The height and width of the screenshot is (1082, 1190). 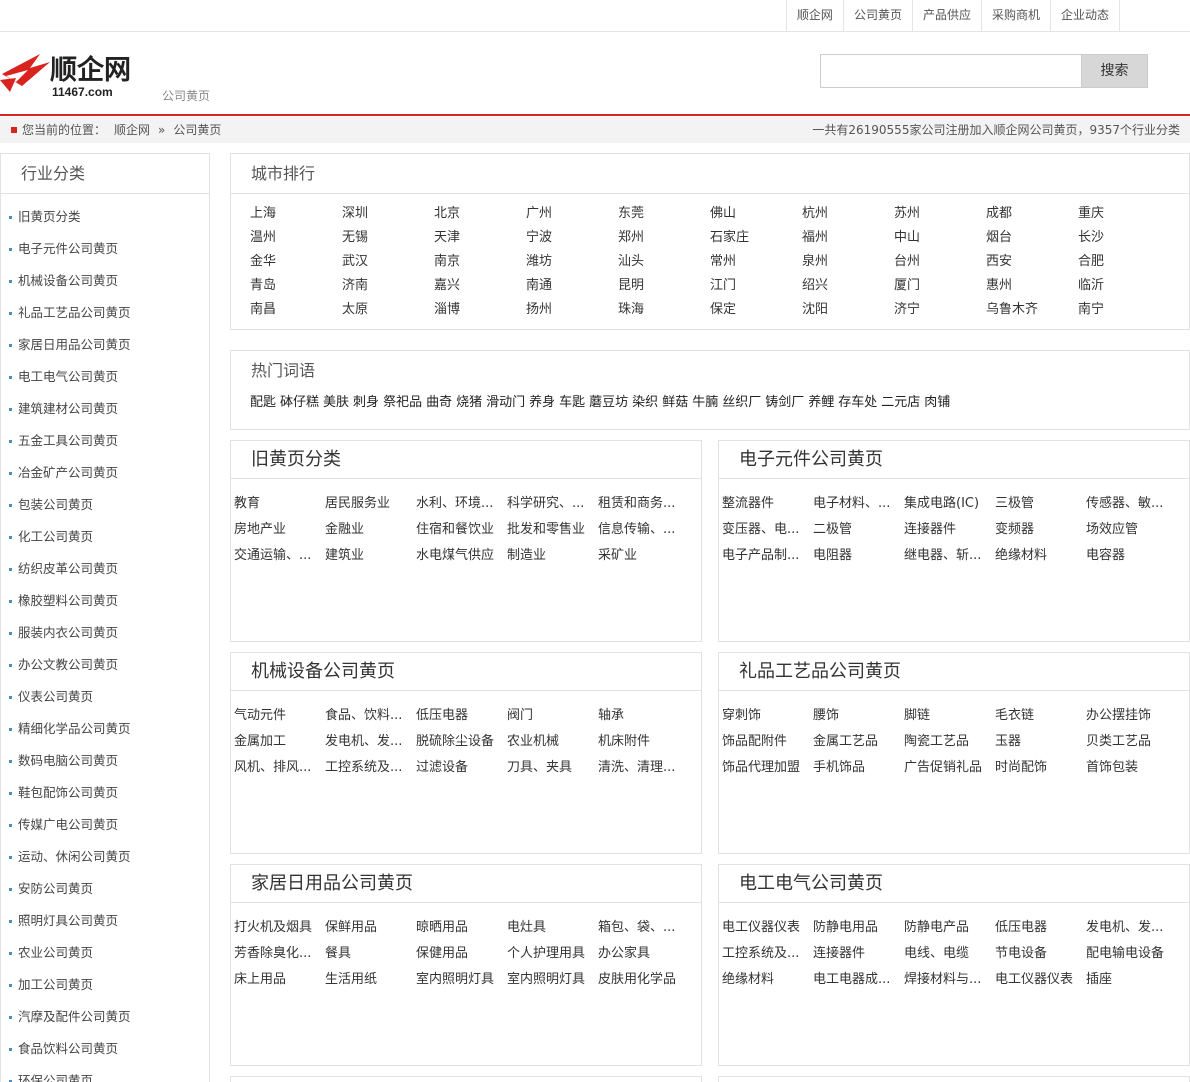 What do you see at coordinates (1085, 15) in the screenshot?
I see `top-nav-link: 企业动态` at bounding box center [1085, 15].